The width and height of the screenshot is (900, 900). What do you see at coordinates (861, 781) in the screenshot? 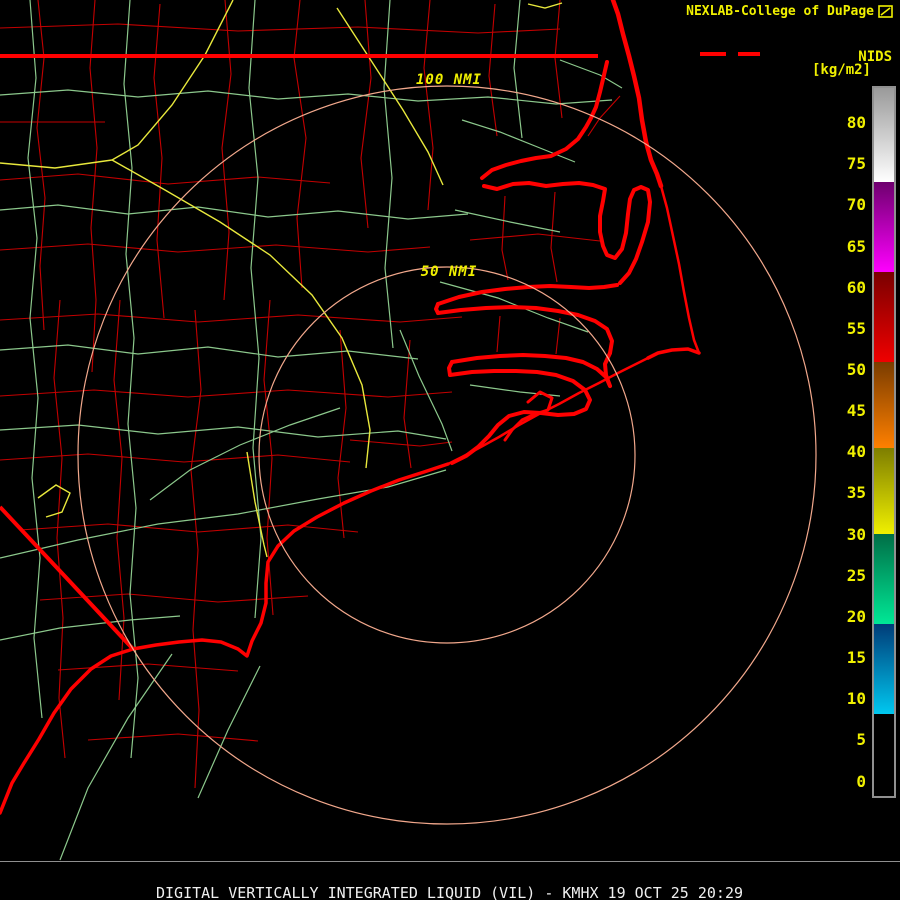
I see `colorbar-tick-label: 0` at bounding box center [861, 781].